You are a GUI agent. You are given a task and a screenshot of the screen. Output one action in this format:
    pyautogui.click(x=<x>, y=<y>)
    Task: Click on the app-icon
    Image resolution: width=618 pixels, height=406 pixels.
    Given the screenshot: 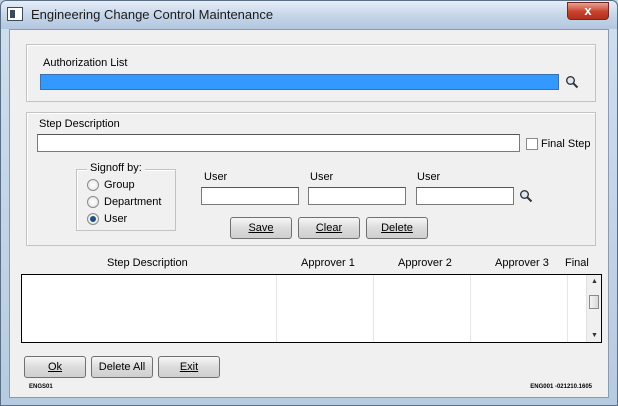 What is the action you would take?
    pyautogui.click(x=15, y=14)
    